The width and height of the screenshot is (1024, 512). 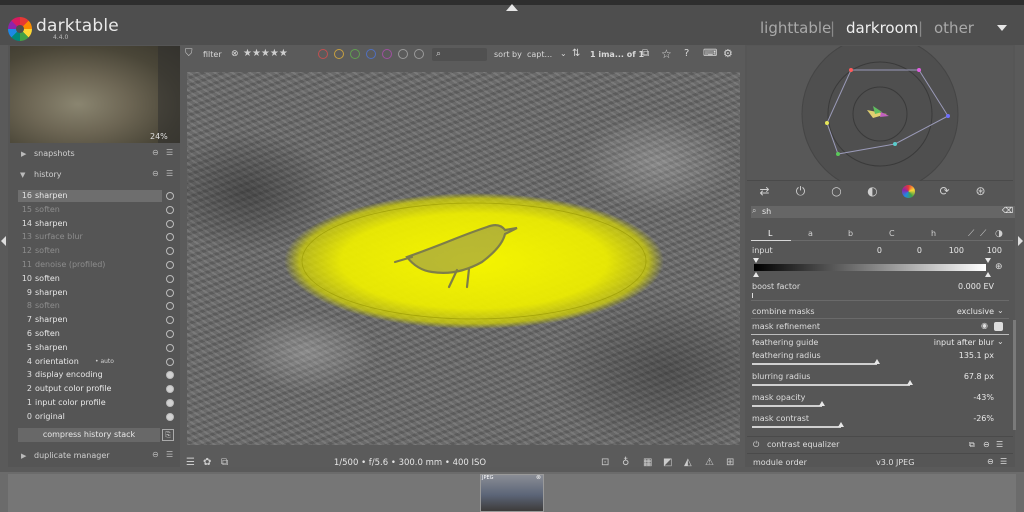 I want to click on eye-icon: ◉, so click(x=984, y=325).